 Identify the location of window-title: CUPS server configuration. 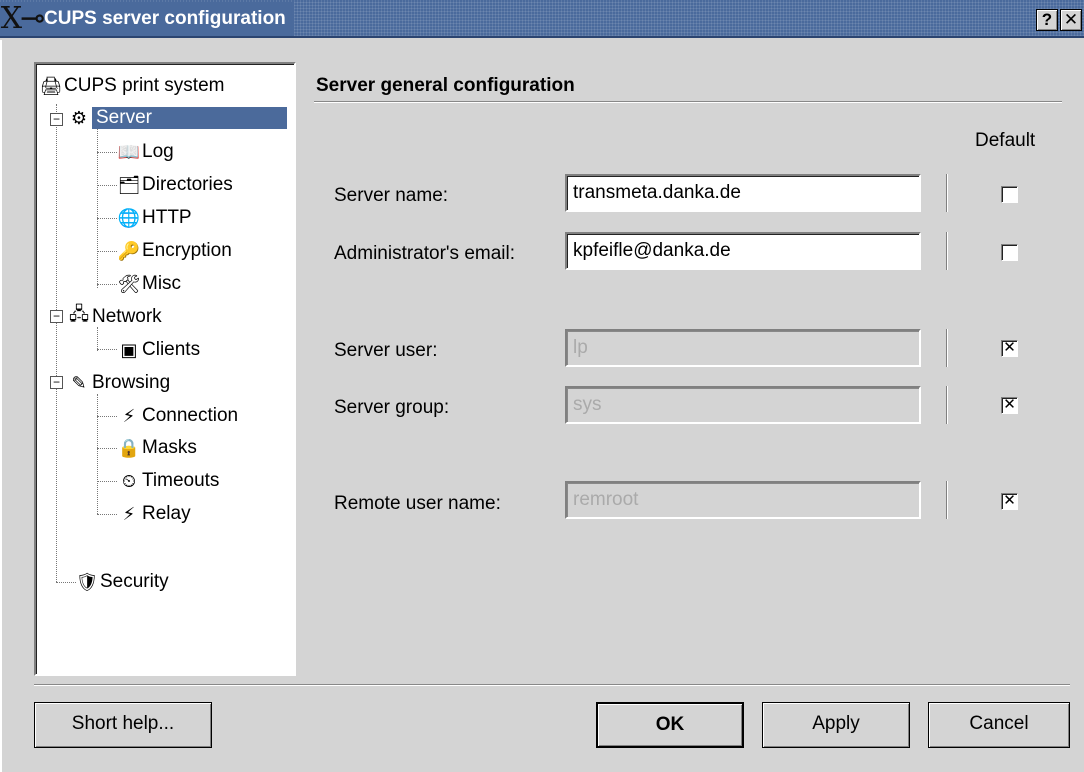
(165, 18).